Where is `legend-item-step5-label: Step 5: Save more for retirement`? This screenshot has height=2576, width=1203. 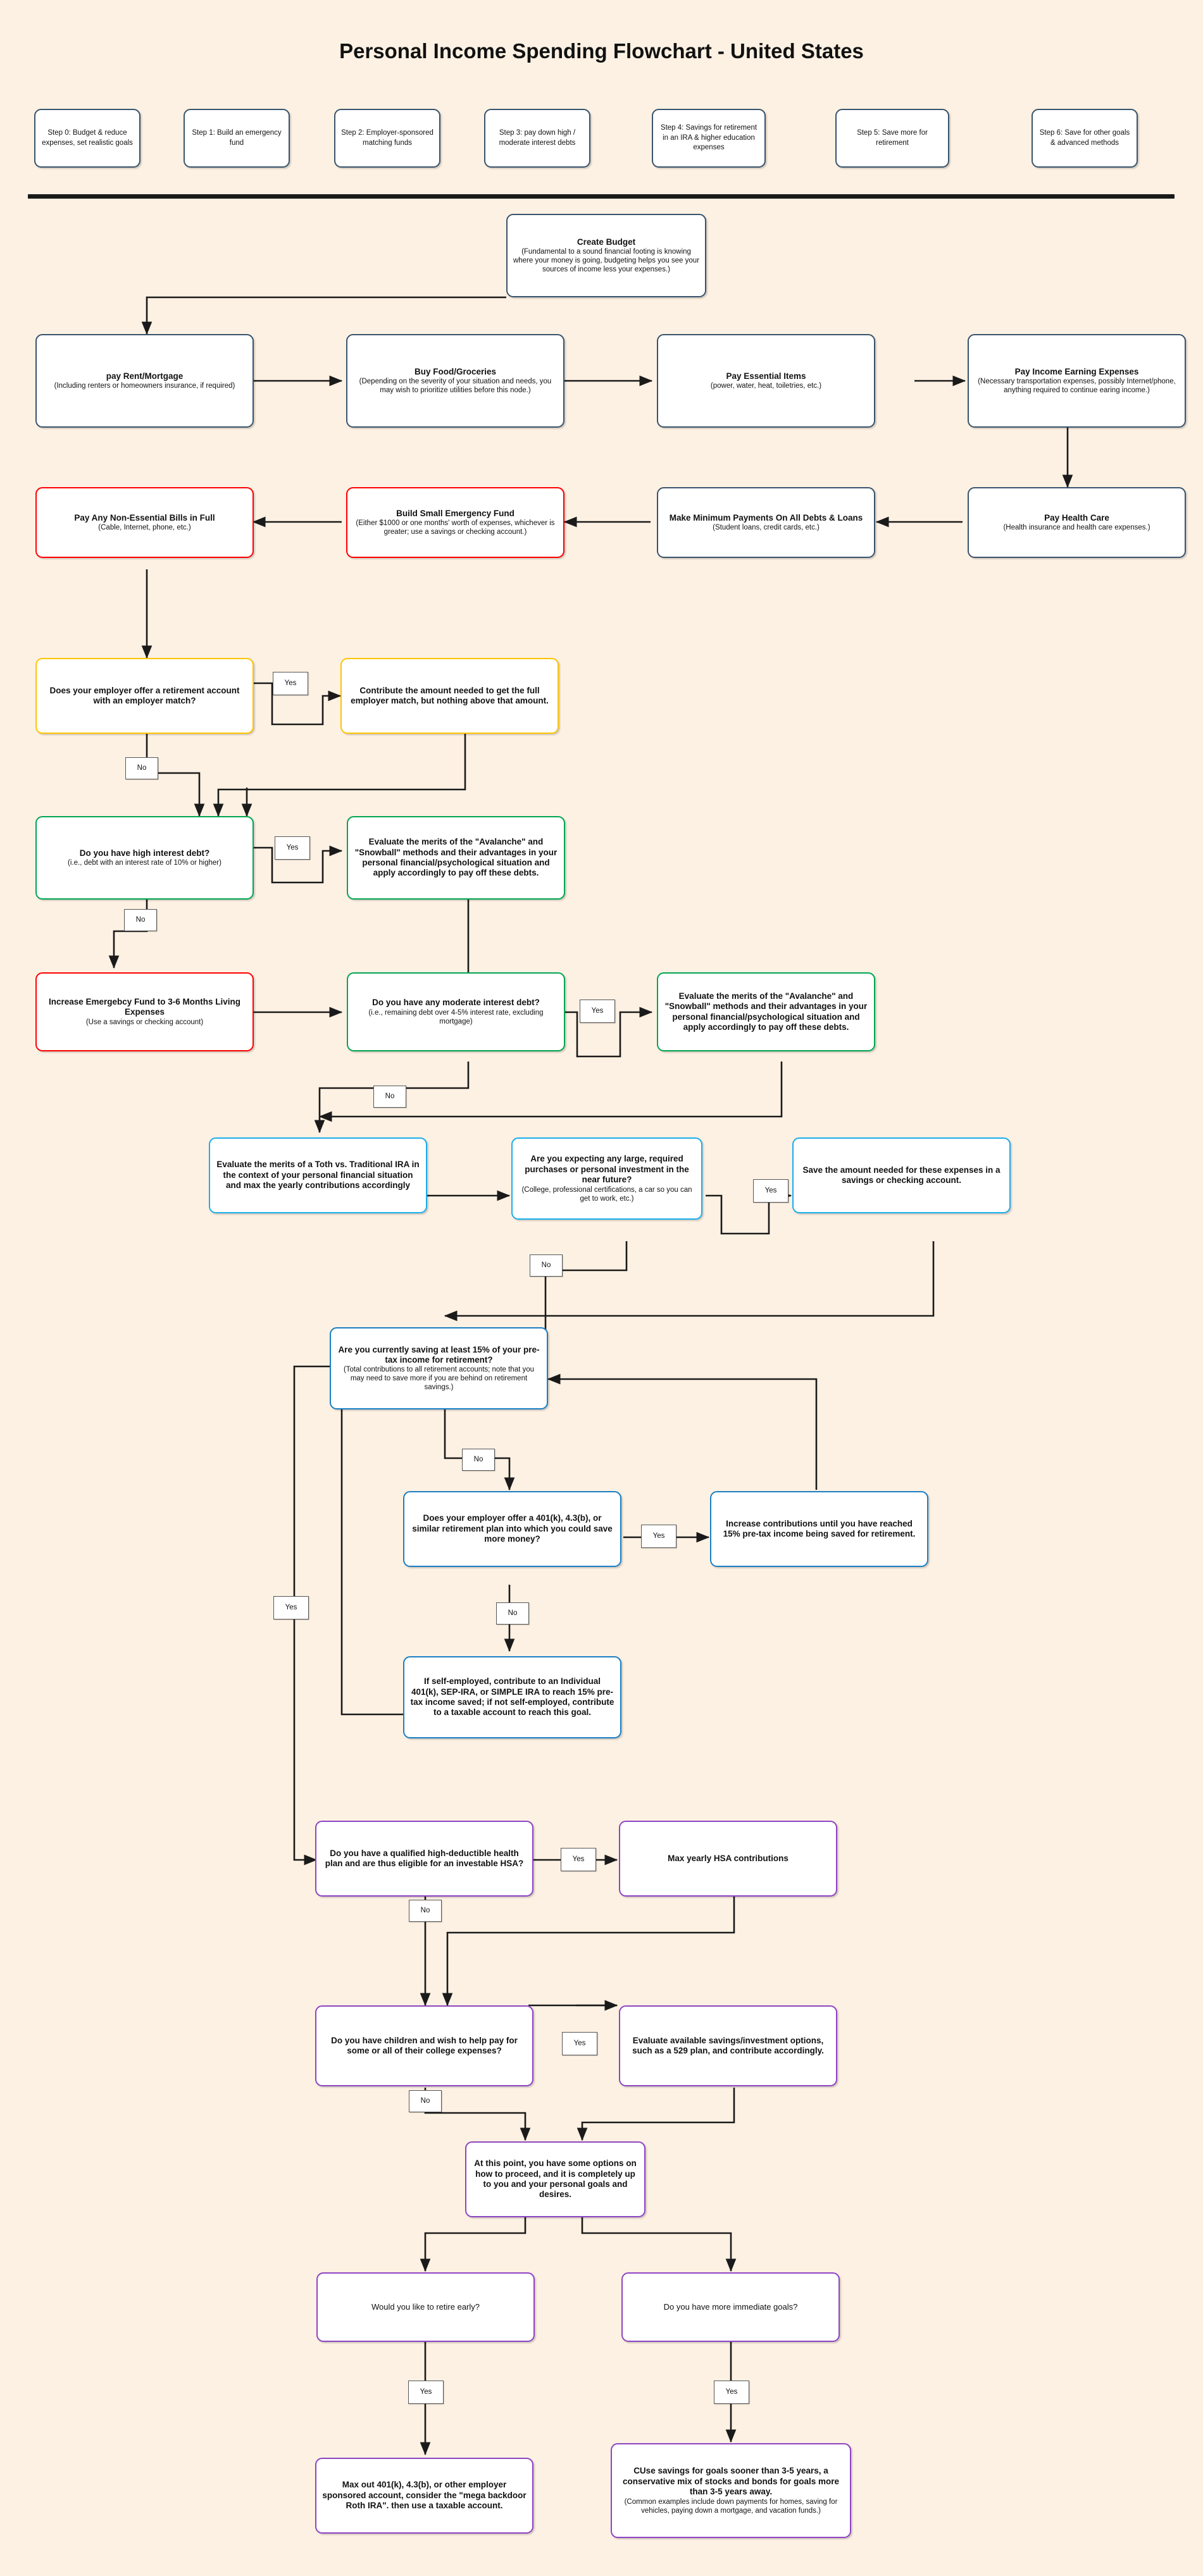
legend-item-step5-label: Step 5: Save more for retirement is located at coordinates (892, 137).